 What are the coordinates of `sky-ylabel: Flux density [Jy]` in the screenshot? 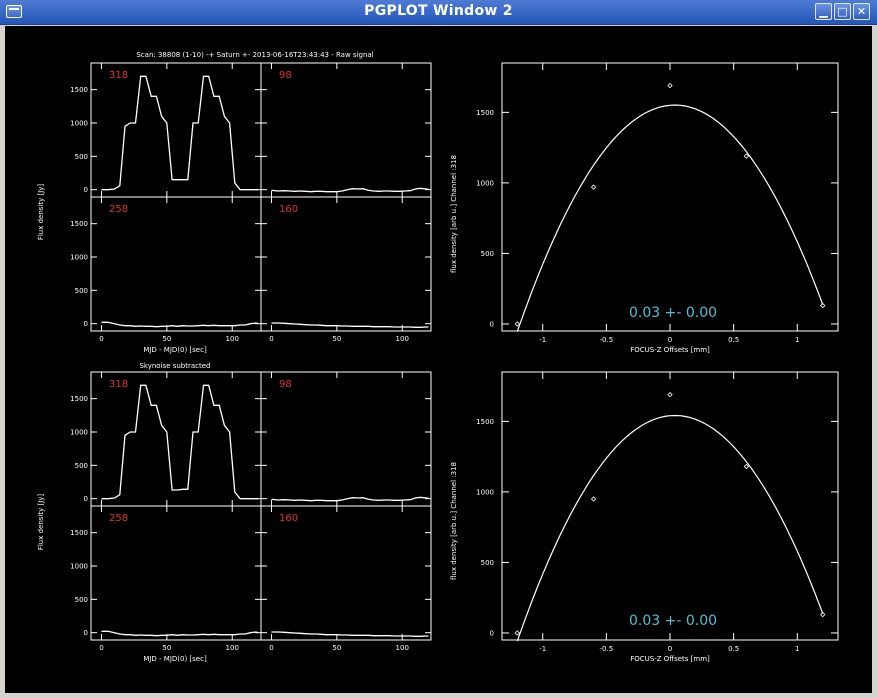 It's located at (41, 522).